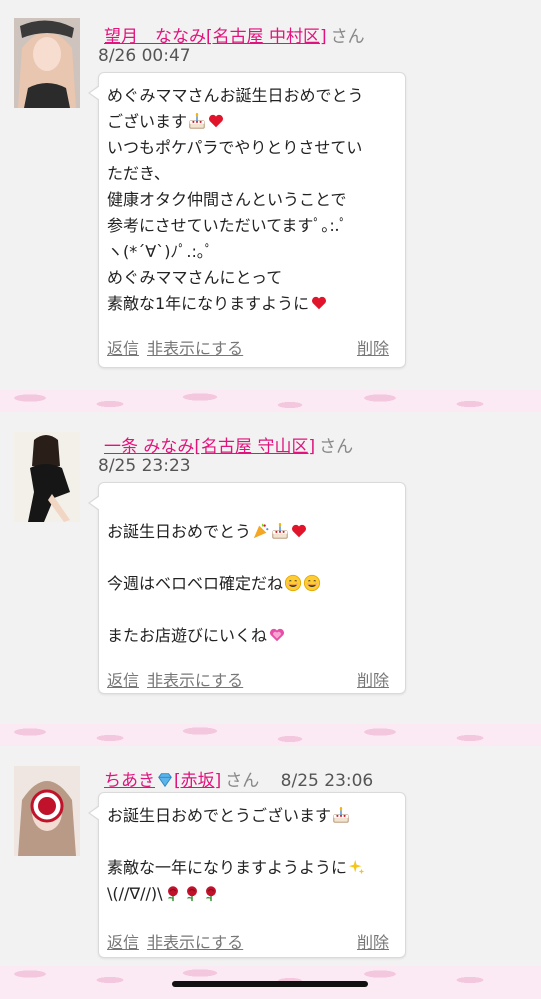 The width and height of the screenshot is (541, 999). Describe the element at coordinates (270, 984) in the screenshot. I see `home-indicator` at that location.